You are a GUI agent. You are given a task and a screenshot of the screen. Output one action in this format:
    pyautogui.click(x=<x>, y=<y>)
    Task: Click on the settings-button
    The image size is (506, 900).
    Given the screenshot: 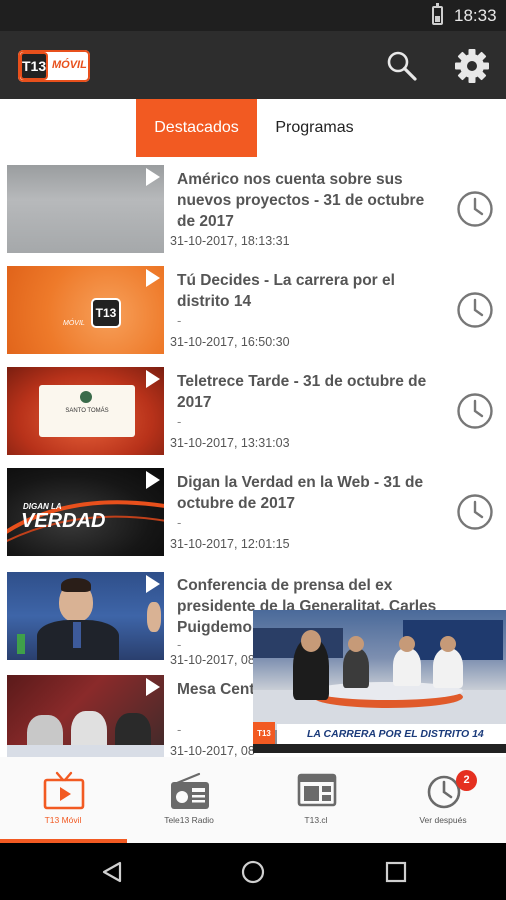 What is the action you would take?
    pyautogui.click(x=472, y=66)
    